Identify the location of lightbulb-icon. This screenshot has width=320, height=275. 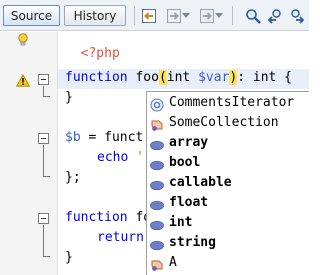
(23, 40).